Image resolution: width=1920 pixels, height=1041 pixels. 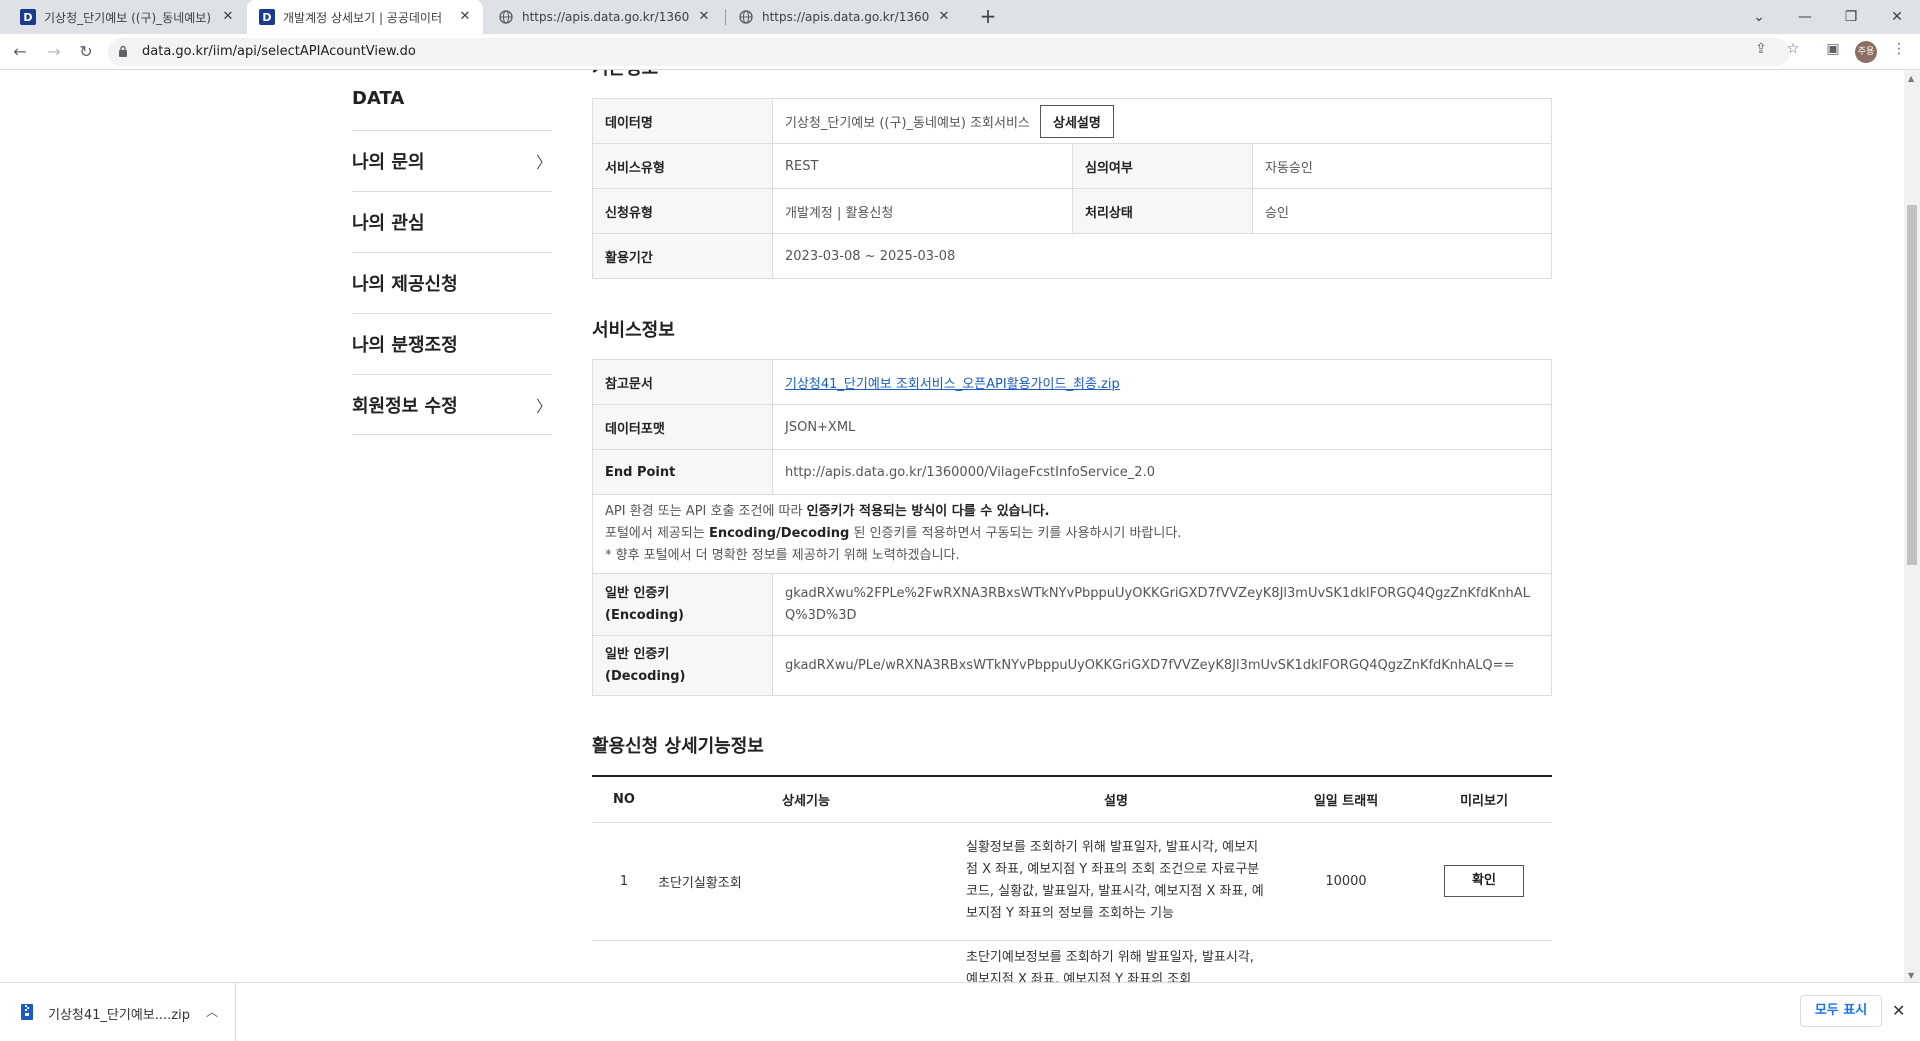 I want to click on sidebar-item-my-dispute: 나의 분쟁조정, so click(x=452, y=343).